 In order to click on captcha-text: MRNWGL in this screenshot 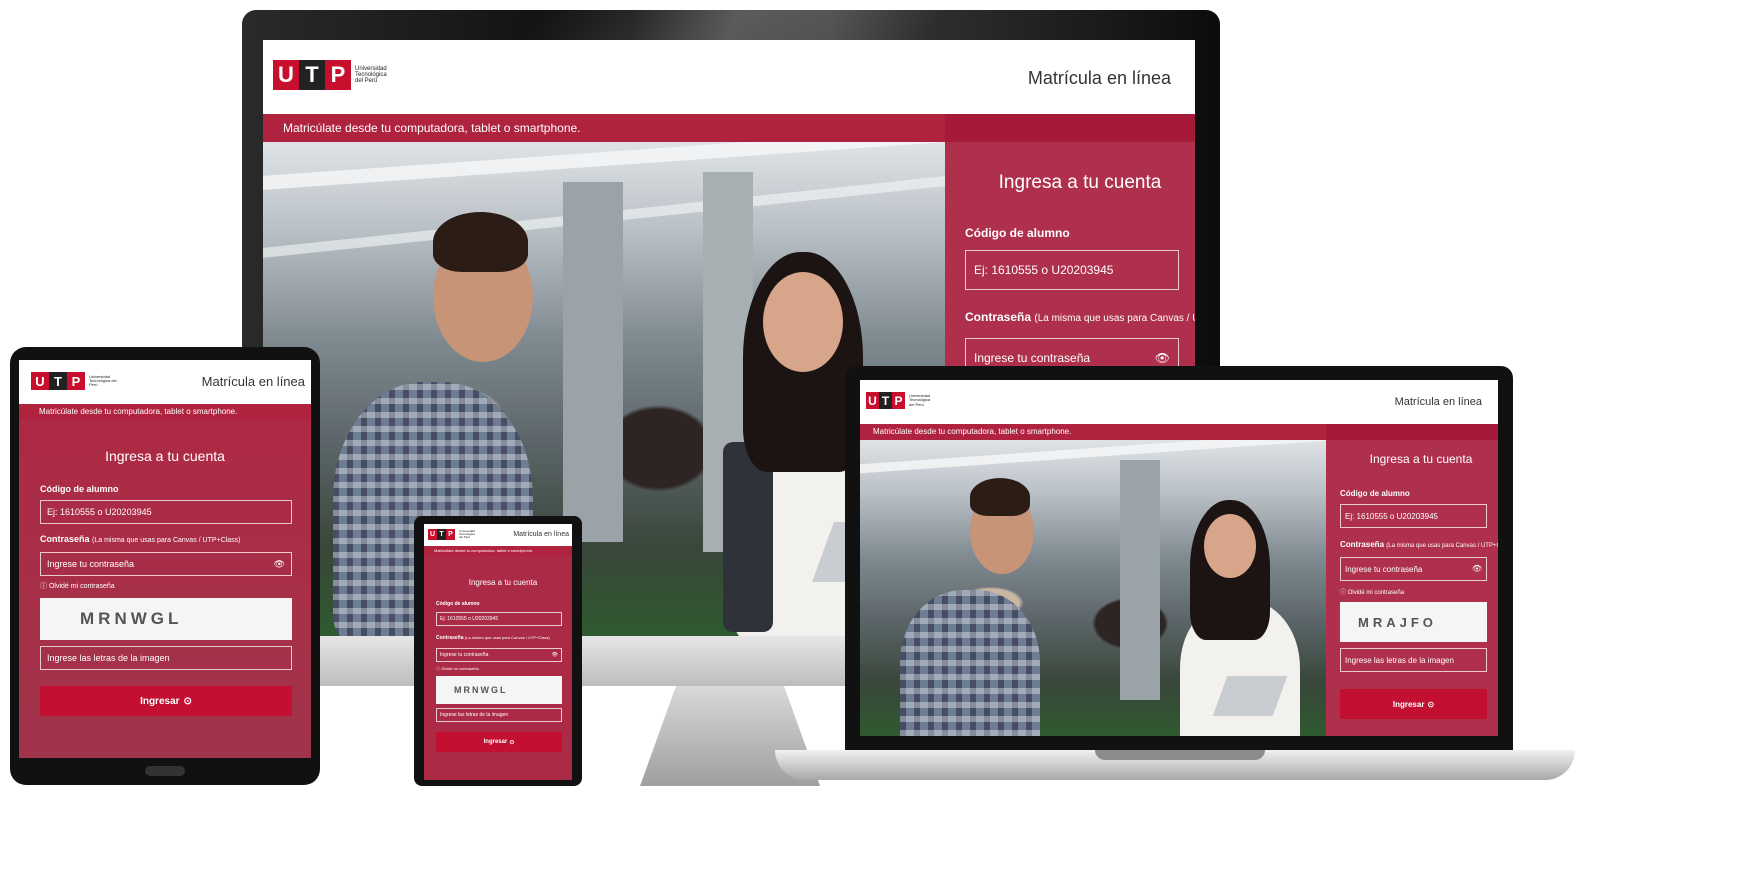, I will do `click(481, 690)`.